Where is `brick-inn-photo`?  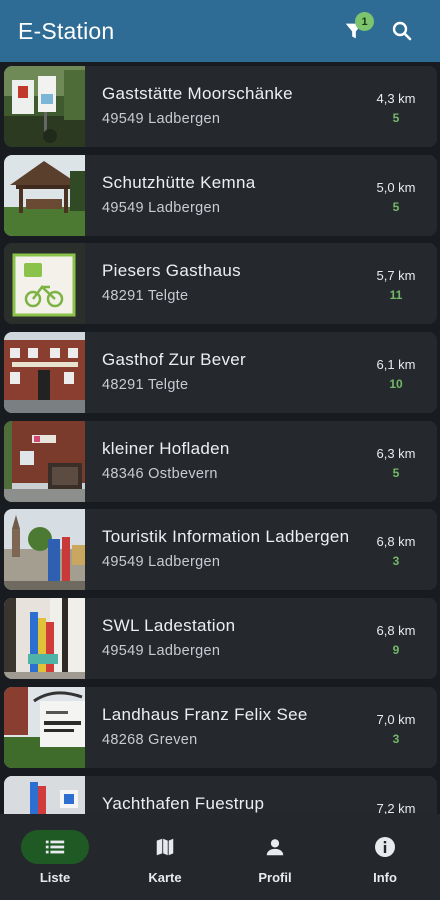
brick-inn-photo is located at coordinates (44, 373).